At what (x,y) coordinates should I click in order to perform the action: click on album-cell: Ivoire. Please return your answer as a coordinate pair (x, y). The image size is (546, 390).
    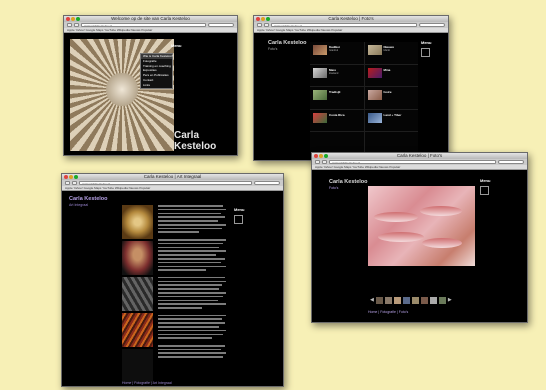
    Looking at the image, I should click on (391, 98).